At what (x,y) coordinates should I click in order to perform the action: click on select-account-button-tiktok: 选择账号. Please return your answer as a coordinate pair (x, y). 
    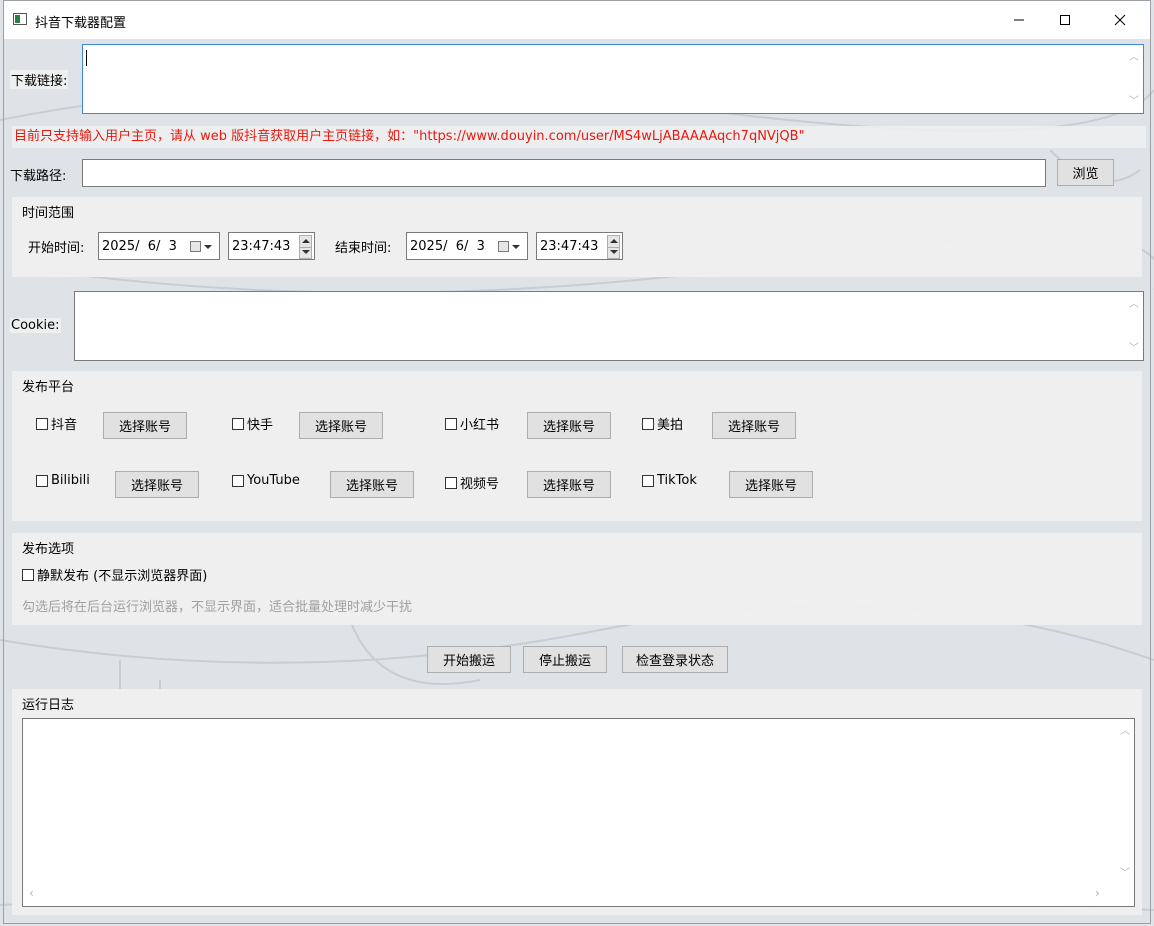
    Looking at the image, I should click on (771, 484).